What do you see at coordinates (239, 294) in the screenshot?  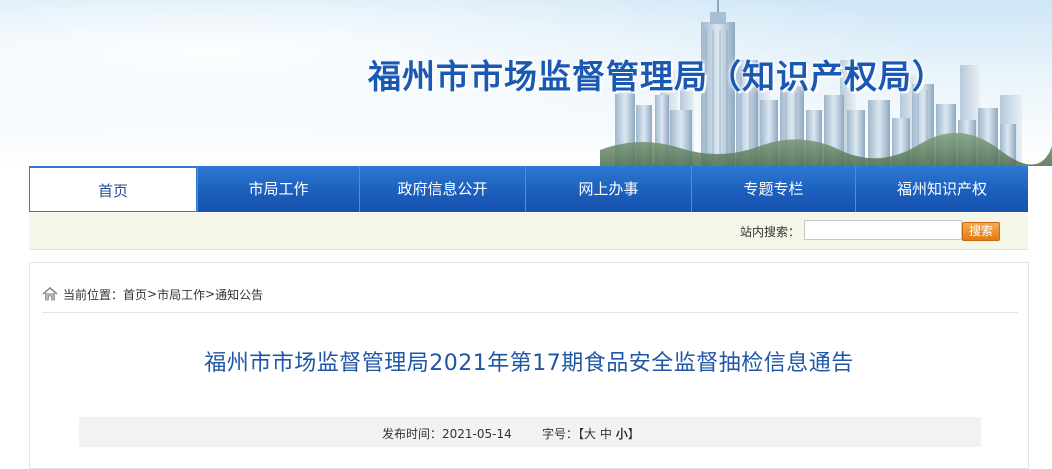 I see `breadcrumb-link-notices: 通知公告` at bounding box center [239, 294].